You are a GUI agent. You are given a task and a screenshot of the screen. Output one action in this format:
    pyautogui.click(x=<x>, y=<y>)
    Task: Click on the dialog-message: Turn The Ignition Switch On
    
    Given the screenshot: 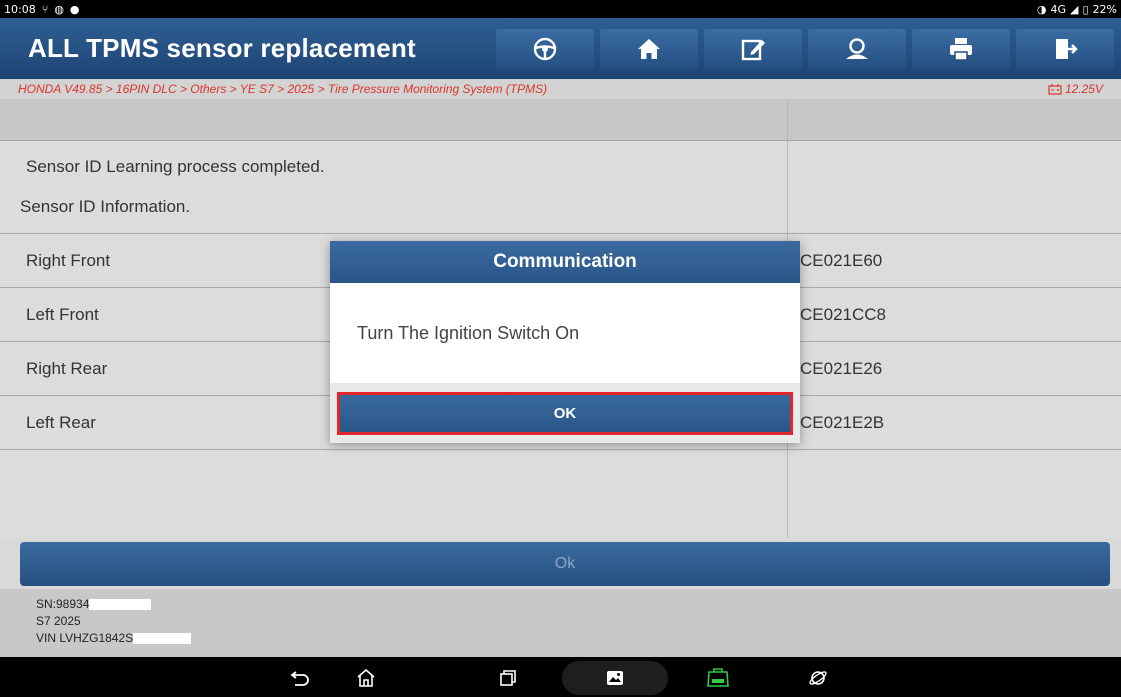 What is the action you would take?
    pyautogui.click(x=565, y=333)
    